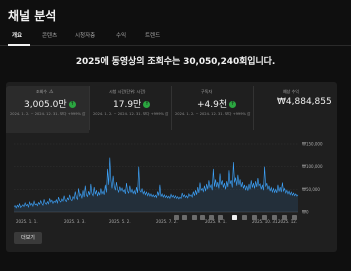 This screenshot has height=271, width=351. Describe the element at coordinates (175, 35) in the screenshot. I see `tab-bar: 개요 콘텐츠 시청자층 수익 트렌드` at that location.